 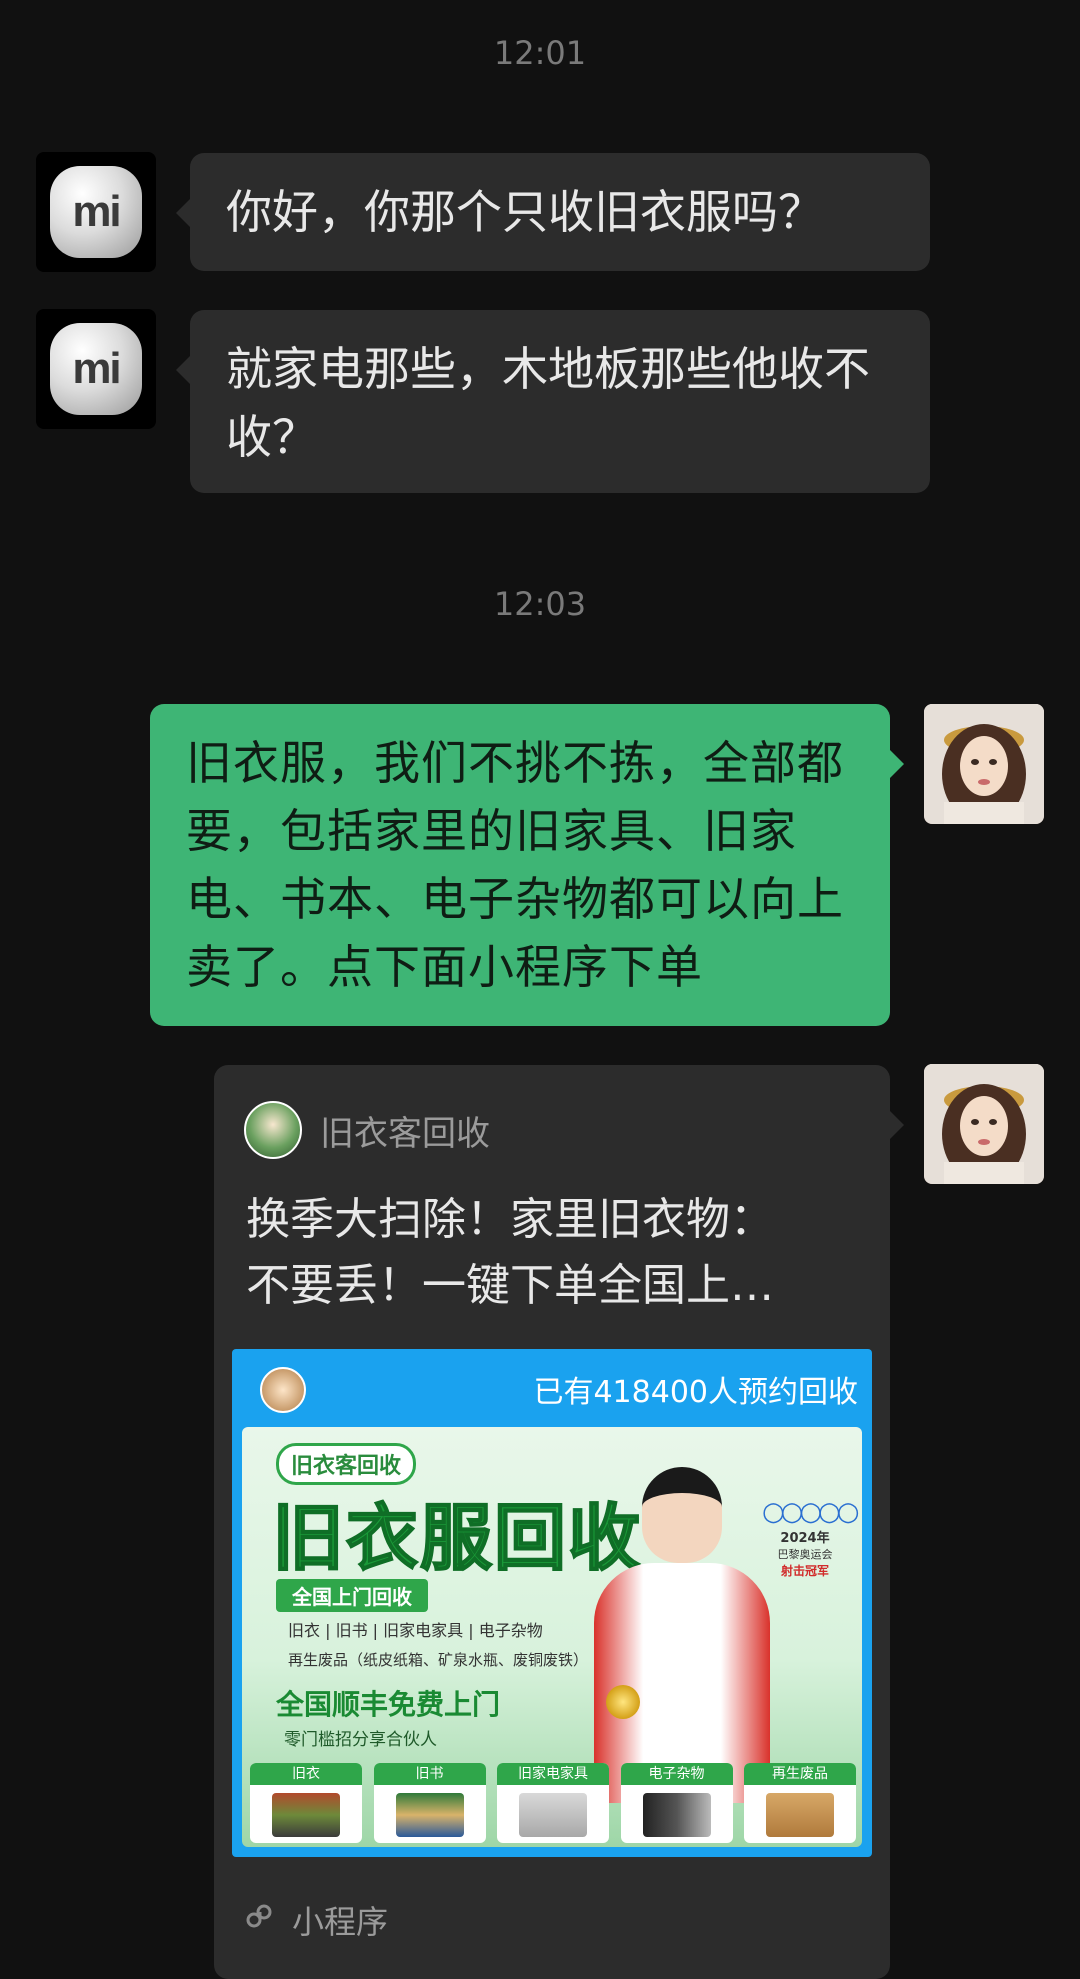 I want to click on app-name: 旧衣客回收, so click(x=405, y=1133).